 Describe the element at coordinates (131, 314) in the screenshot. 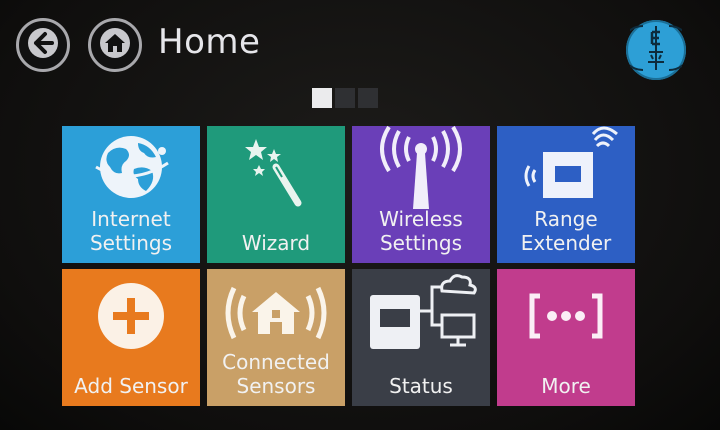

I see `plus-circle-icon` at that location.